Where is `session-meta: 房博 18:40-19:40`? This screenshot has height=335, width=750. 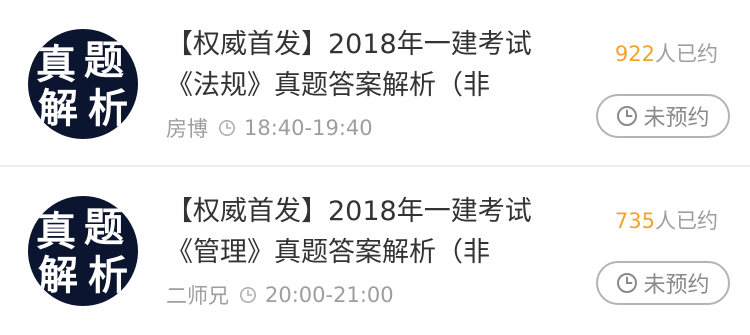 session-meta: 房博 18:40-19:40 is located at coordinates (269, 128).